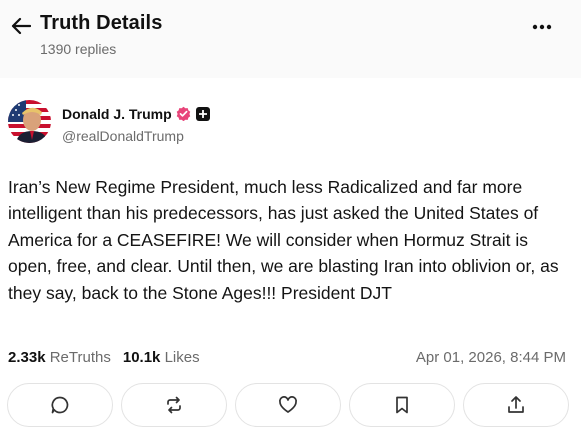 Image resolution: width=581 pixels, height=443 pixels. I want to click on retruth-button, so click(174, 405).